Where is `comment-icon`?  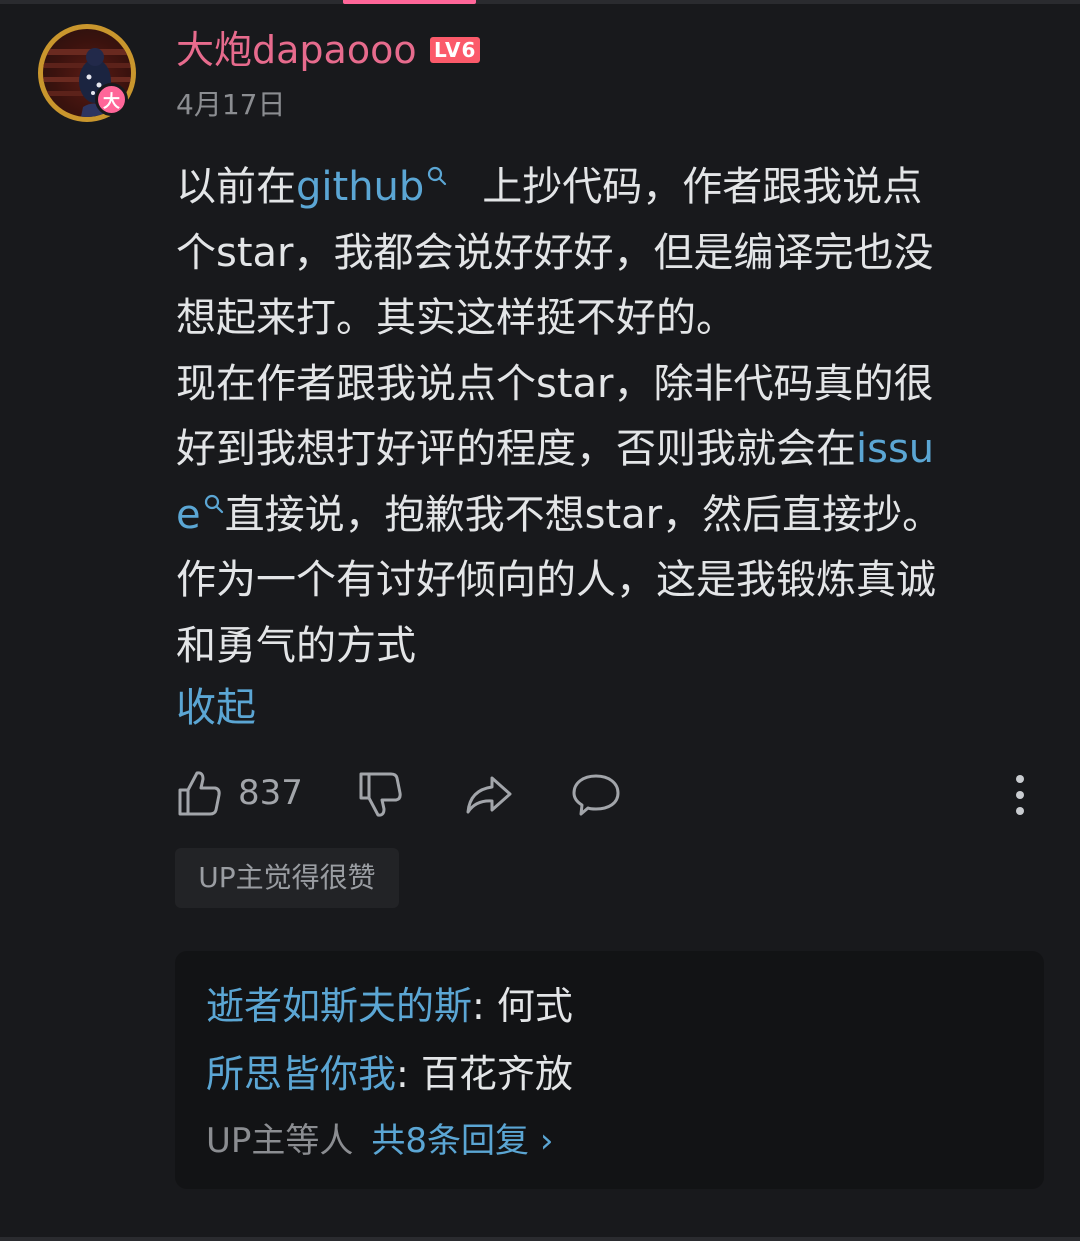 comment-icon is located at coordinates (596, 795).